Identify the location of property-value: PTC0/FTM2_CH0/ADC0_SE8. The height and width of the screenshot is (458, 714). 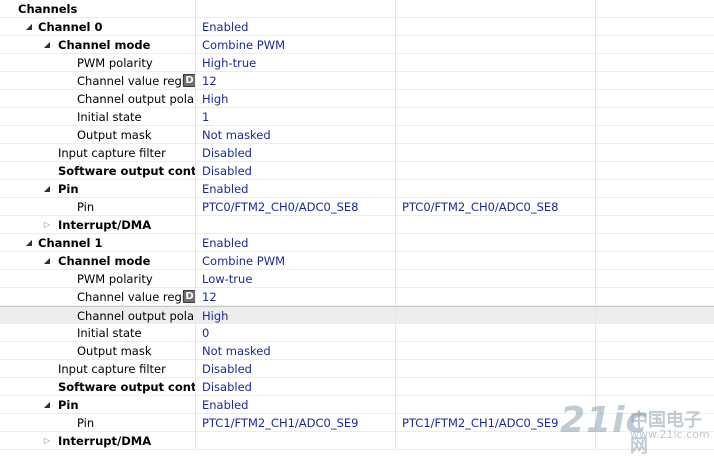
(296, 206).